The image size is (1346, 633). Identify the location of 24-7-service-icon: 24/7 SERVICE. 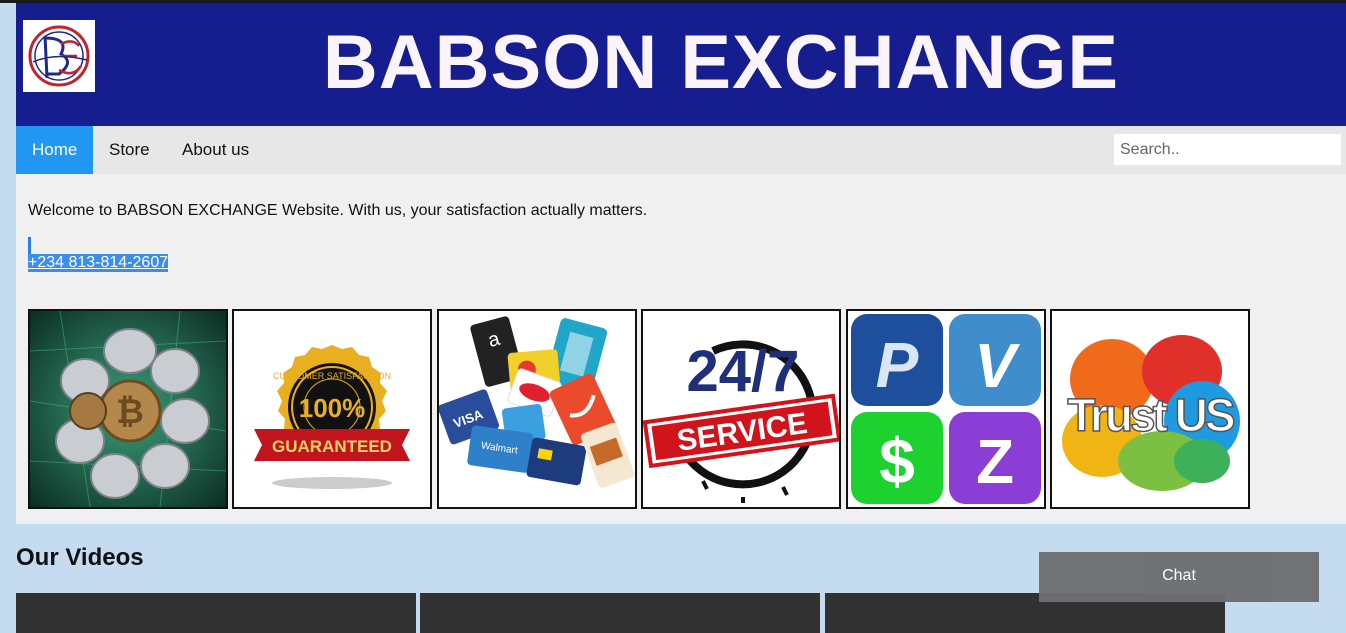
(741, 409).